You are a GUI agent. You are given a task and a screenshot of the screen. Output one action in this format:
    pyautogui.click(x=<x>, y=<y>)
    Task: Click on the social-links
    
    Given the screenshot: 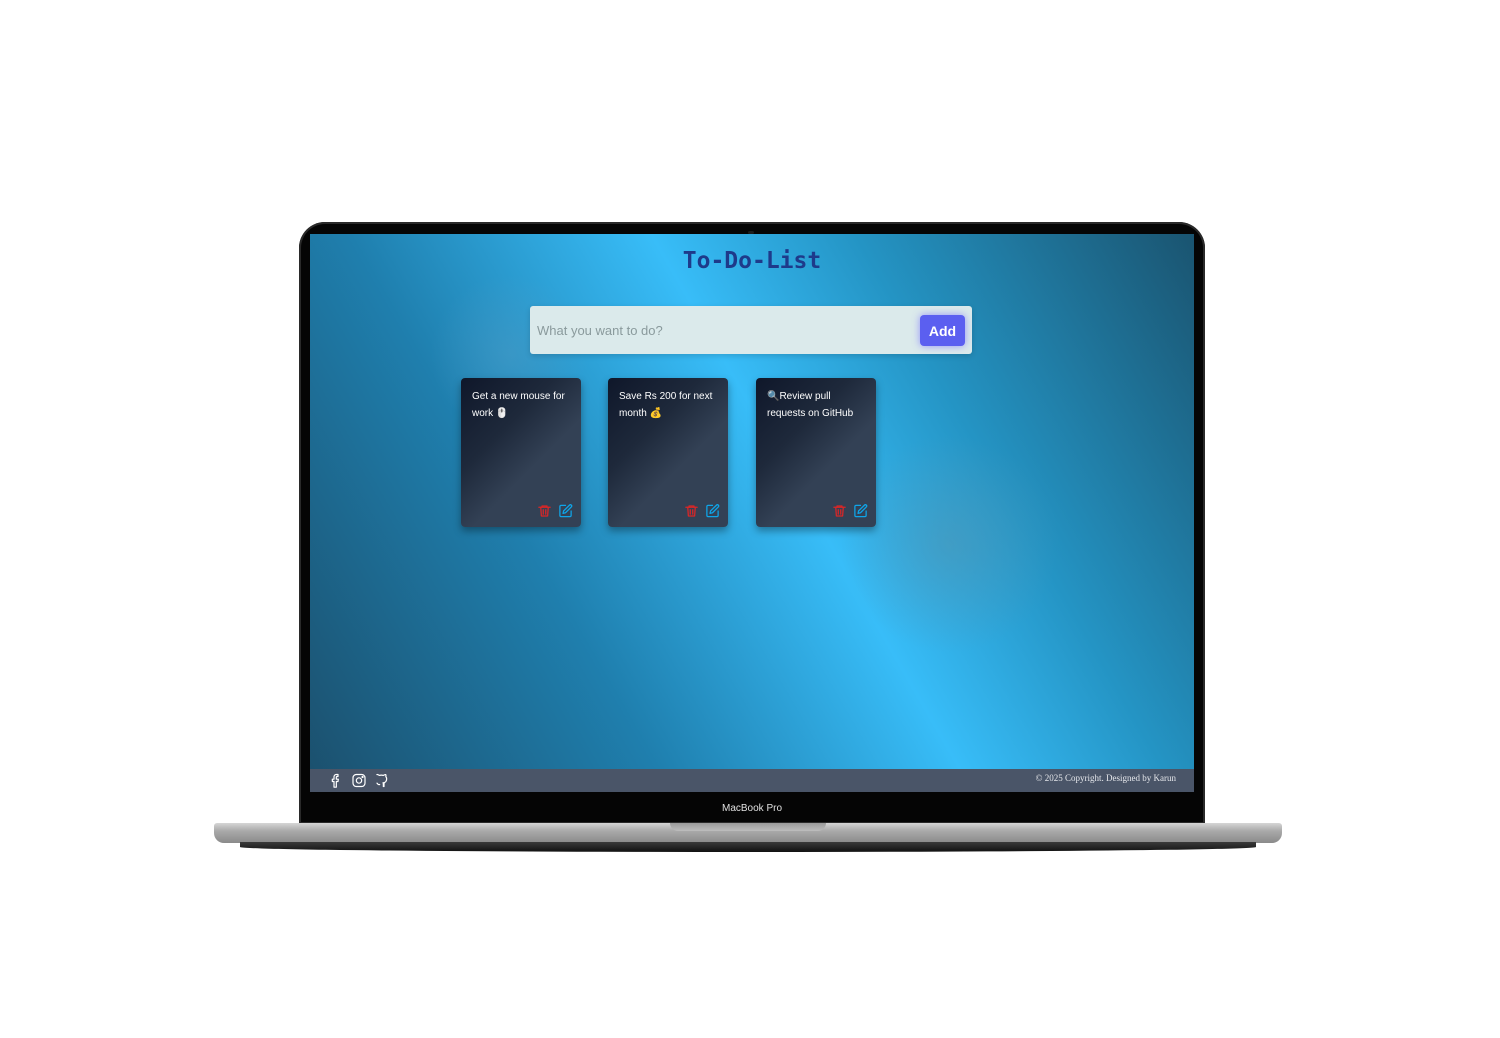 What is the action you would take?
    pyautogui.click(x=359, y=780)
    